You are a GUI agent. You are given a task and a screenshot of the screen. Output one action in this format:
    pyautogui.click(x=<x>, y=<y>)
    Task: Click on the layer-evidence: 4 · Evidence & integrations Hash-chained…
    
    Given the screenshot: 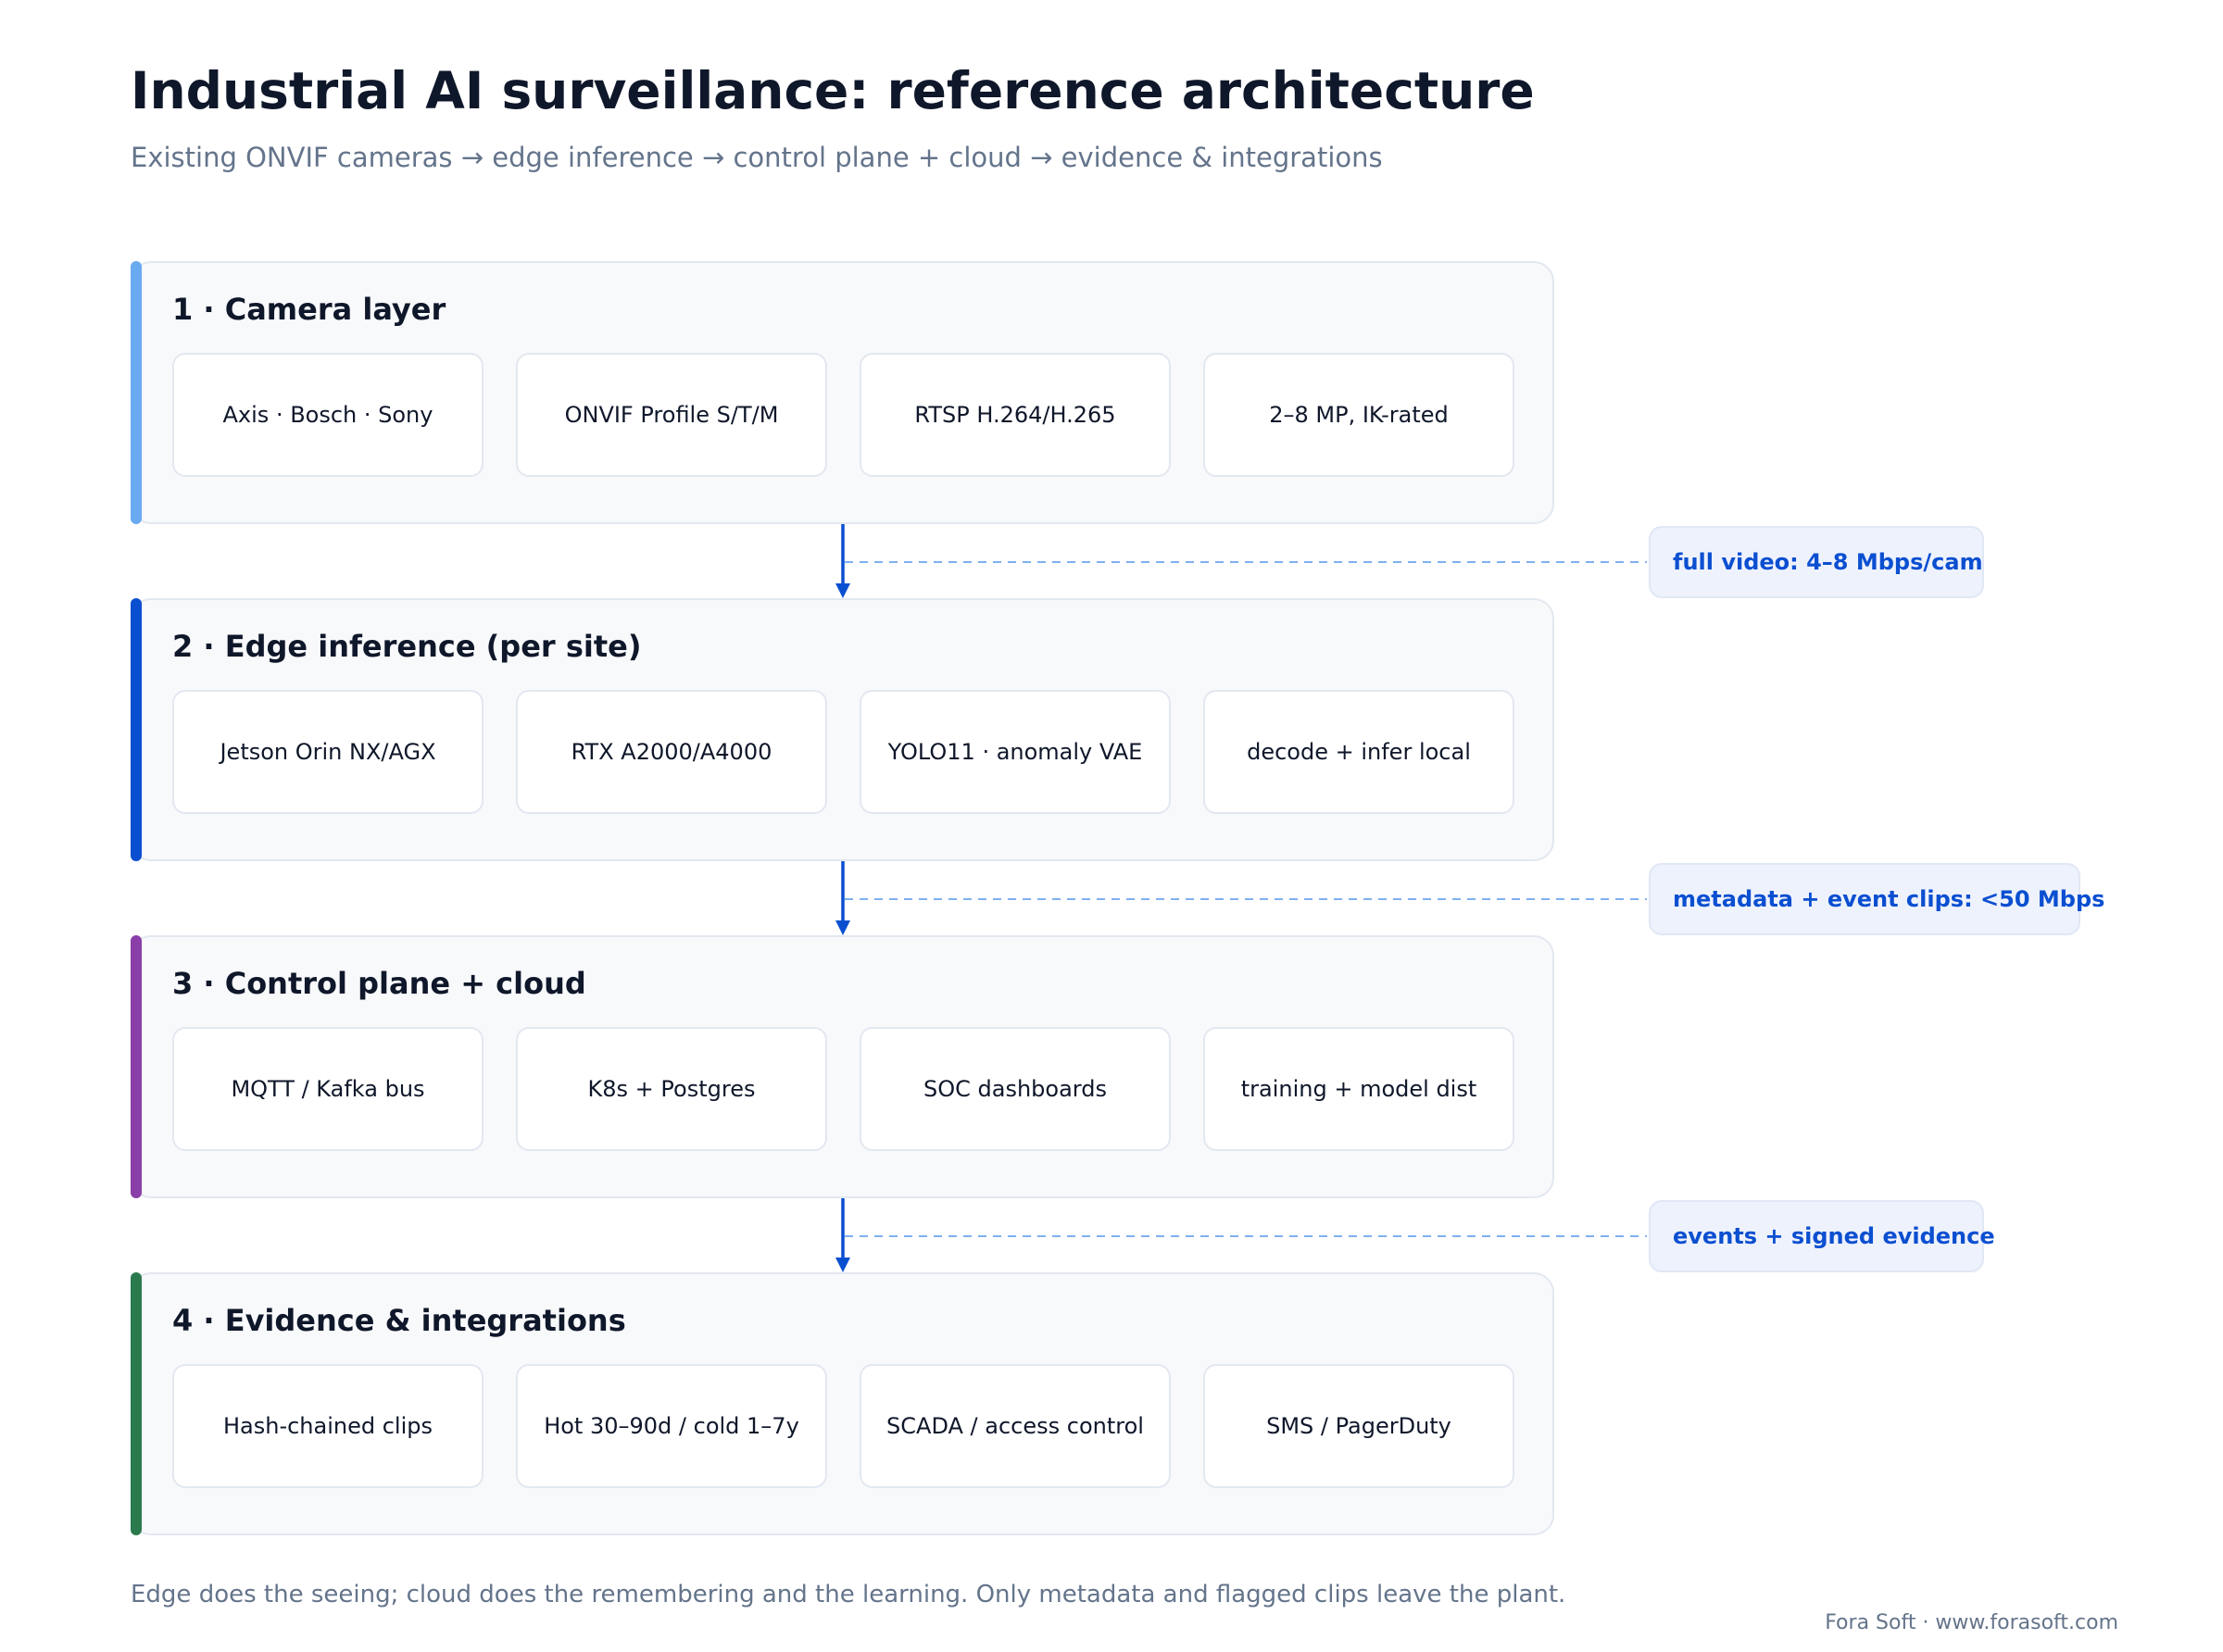 What is the action you would take?
    pyautogui.click(x=842, y=1403)
    